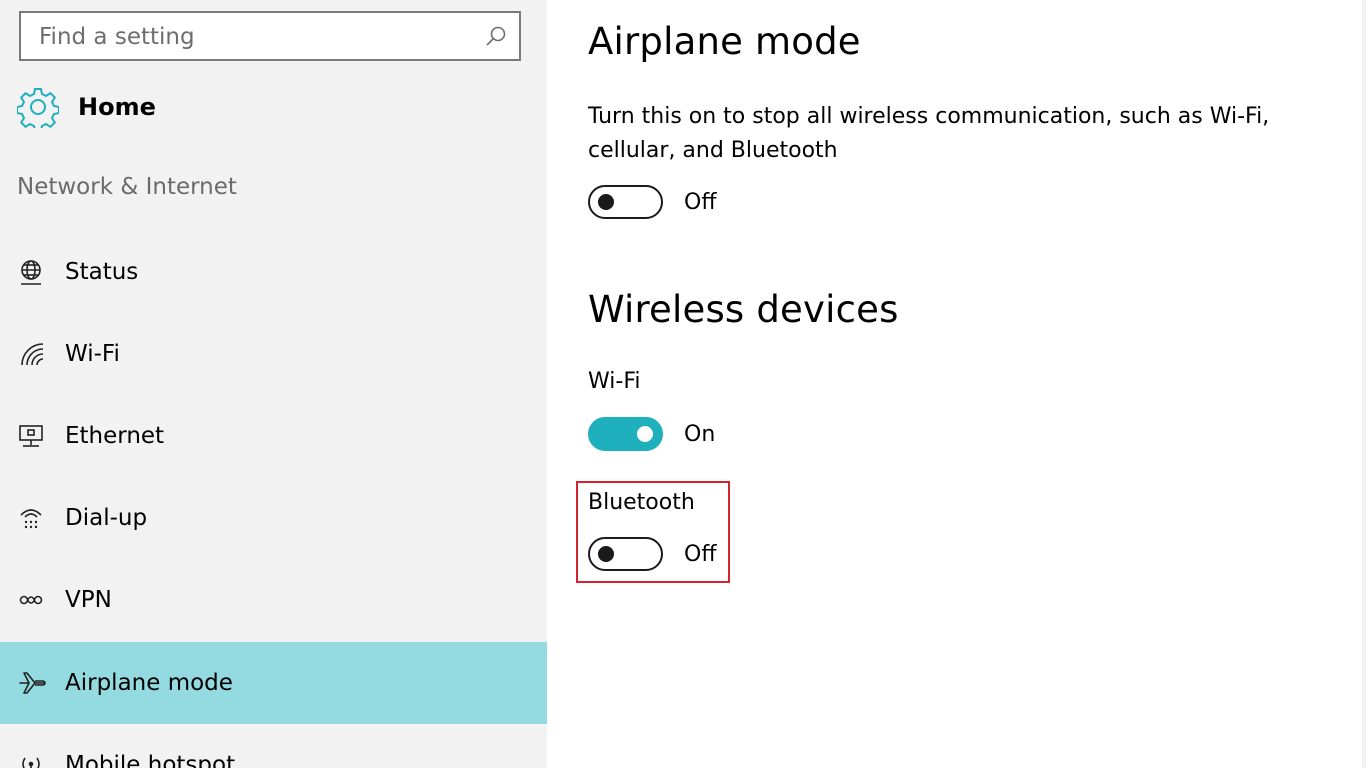 The width and height of the screenshot is (1366, 768). I want to click on airplane-mode-toggle, so click(625, 202).